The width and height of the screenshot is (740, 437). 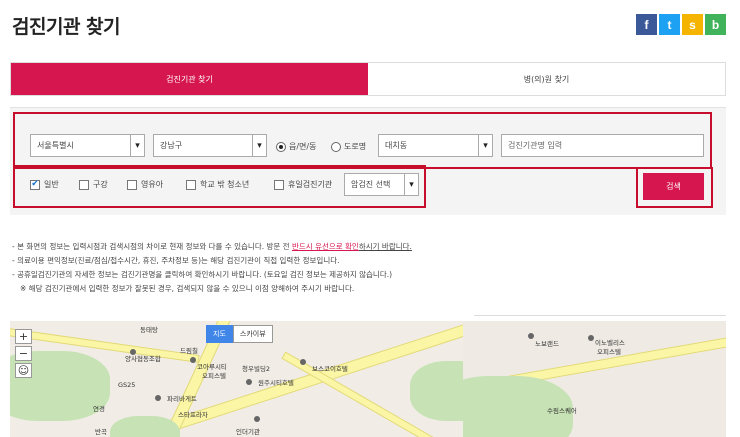 I want to click on zoom-out-button: −, so click(x=23, y=353).